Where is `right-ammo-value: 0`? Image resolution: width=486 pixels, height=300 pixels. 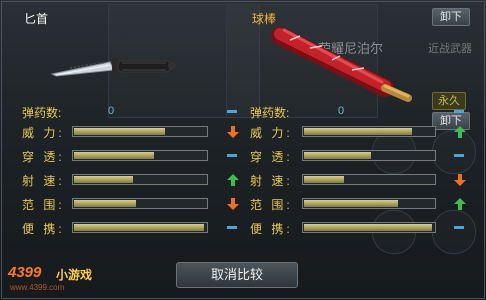 right-ammo-value: 0 is located at coordinates (341, 111).